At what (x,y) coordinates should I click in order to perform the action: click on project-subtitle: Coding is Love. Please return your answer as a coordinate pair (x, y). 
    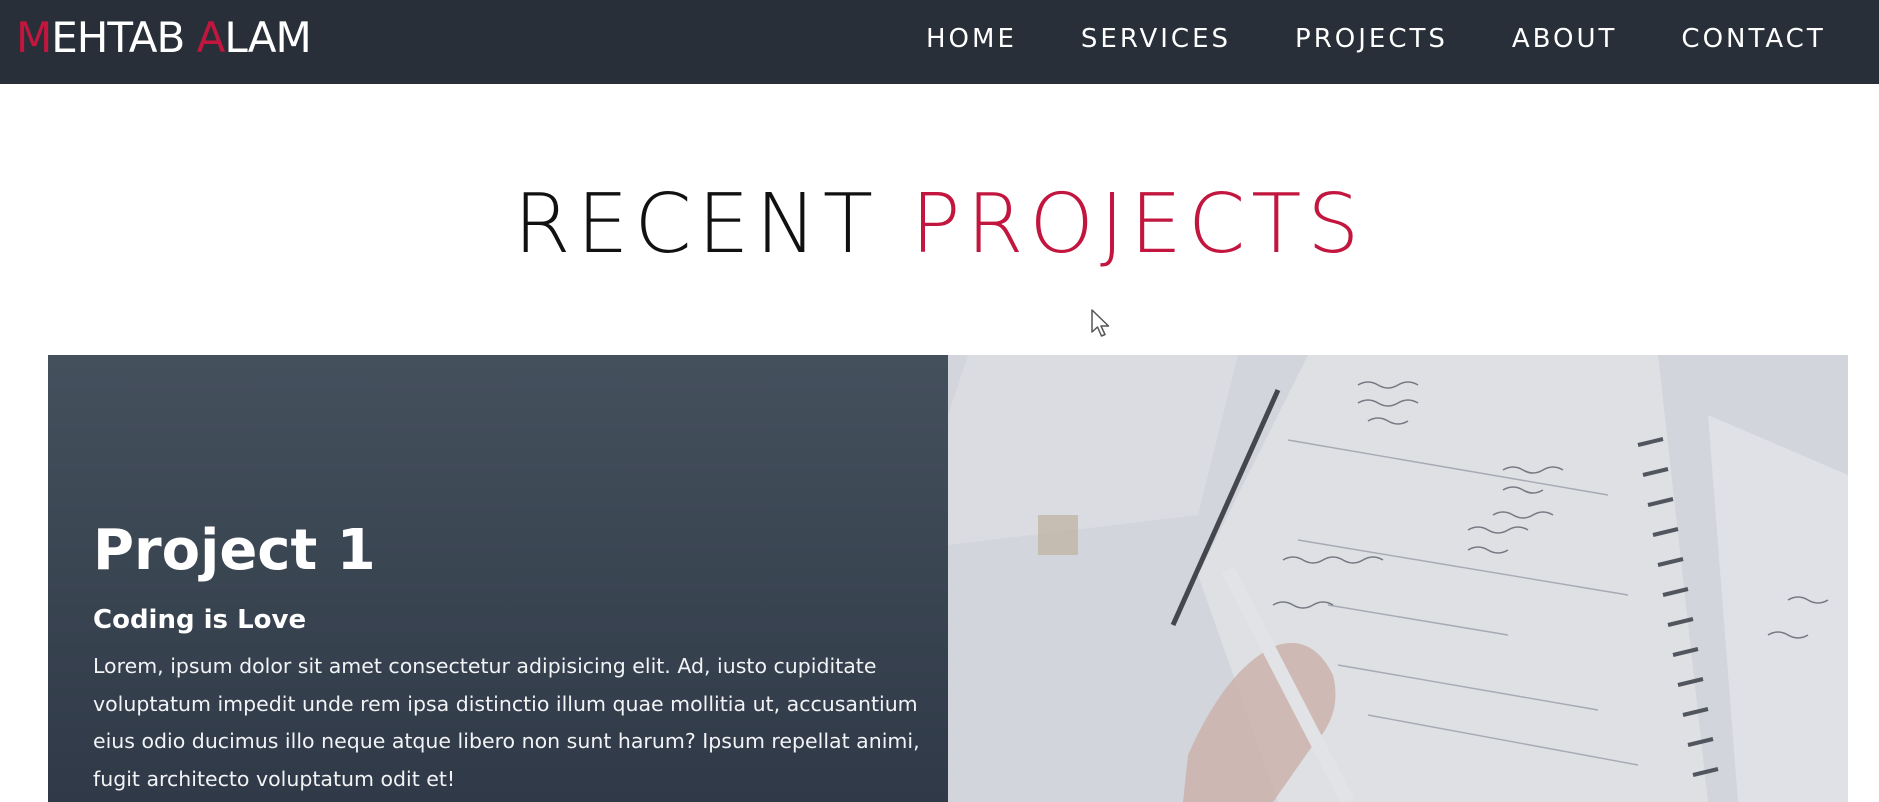
    Looking at the image, I should click on (200, 620).